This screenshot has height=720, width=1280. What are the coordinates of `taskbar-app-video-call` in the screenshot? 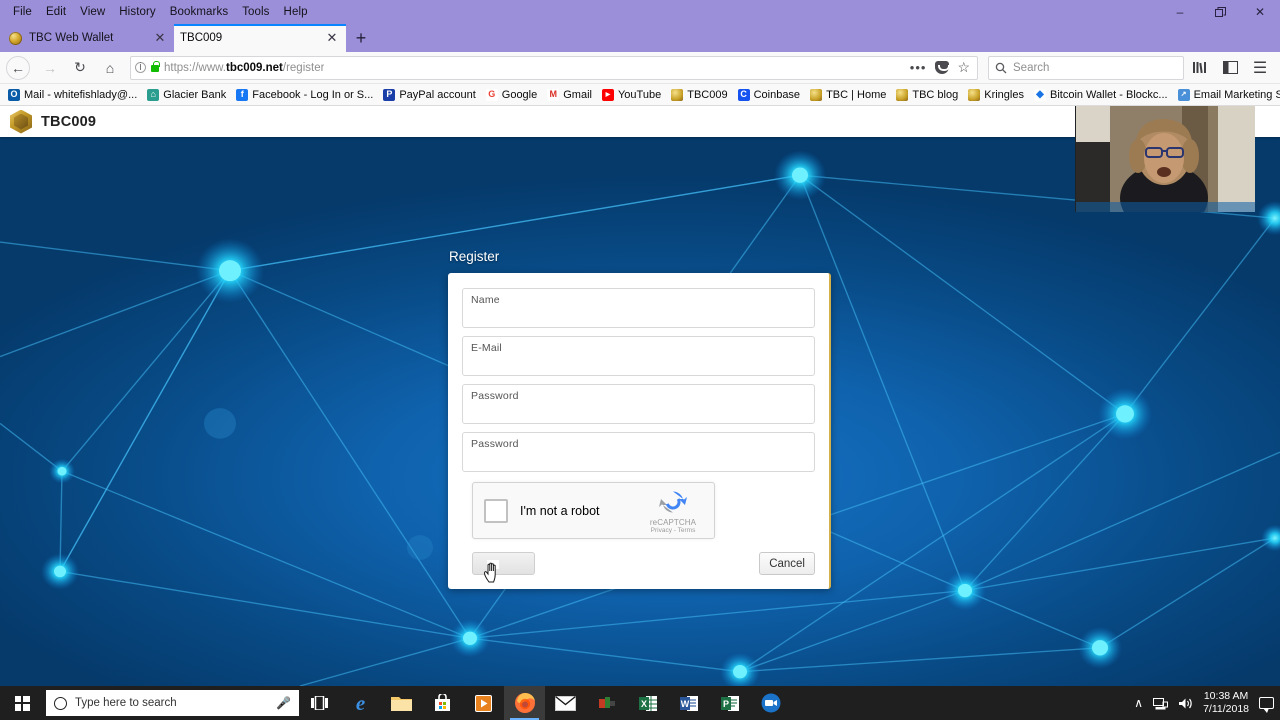 It's located at (770, 703).